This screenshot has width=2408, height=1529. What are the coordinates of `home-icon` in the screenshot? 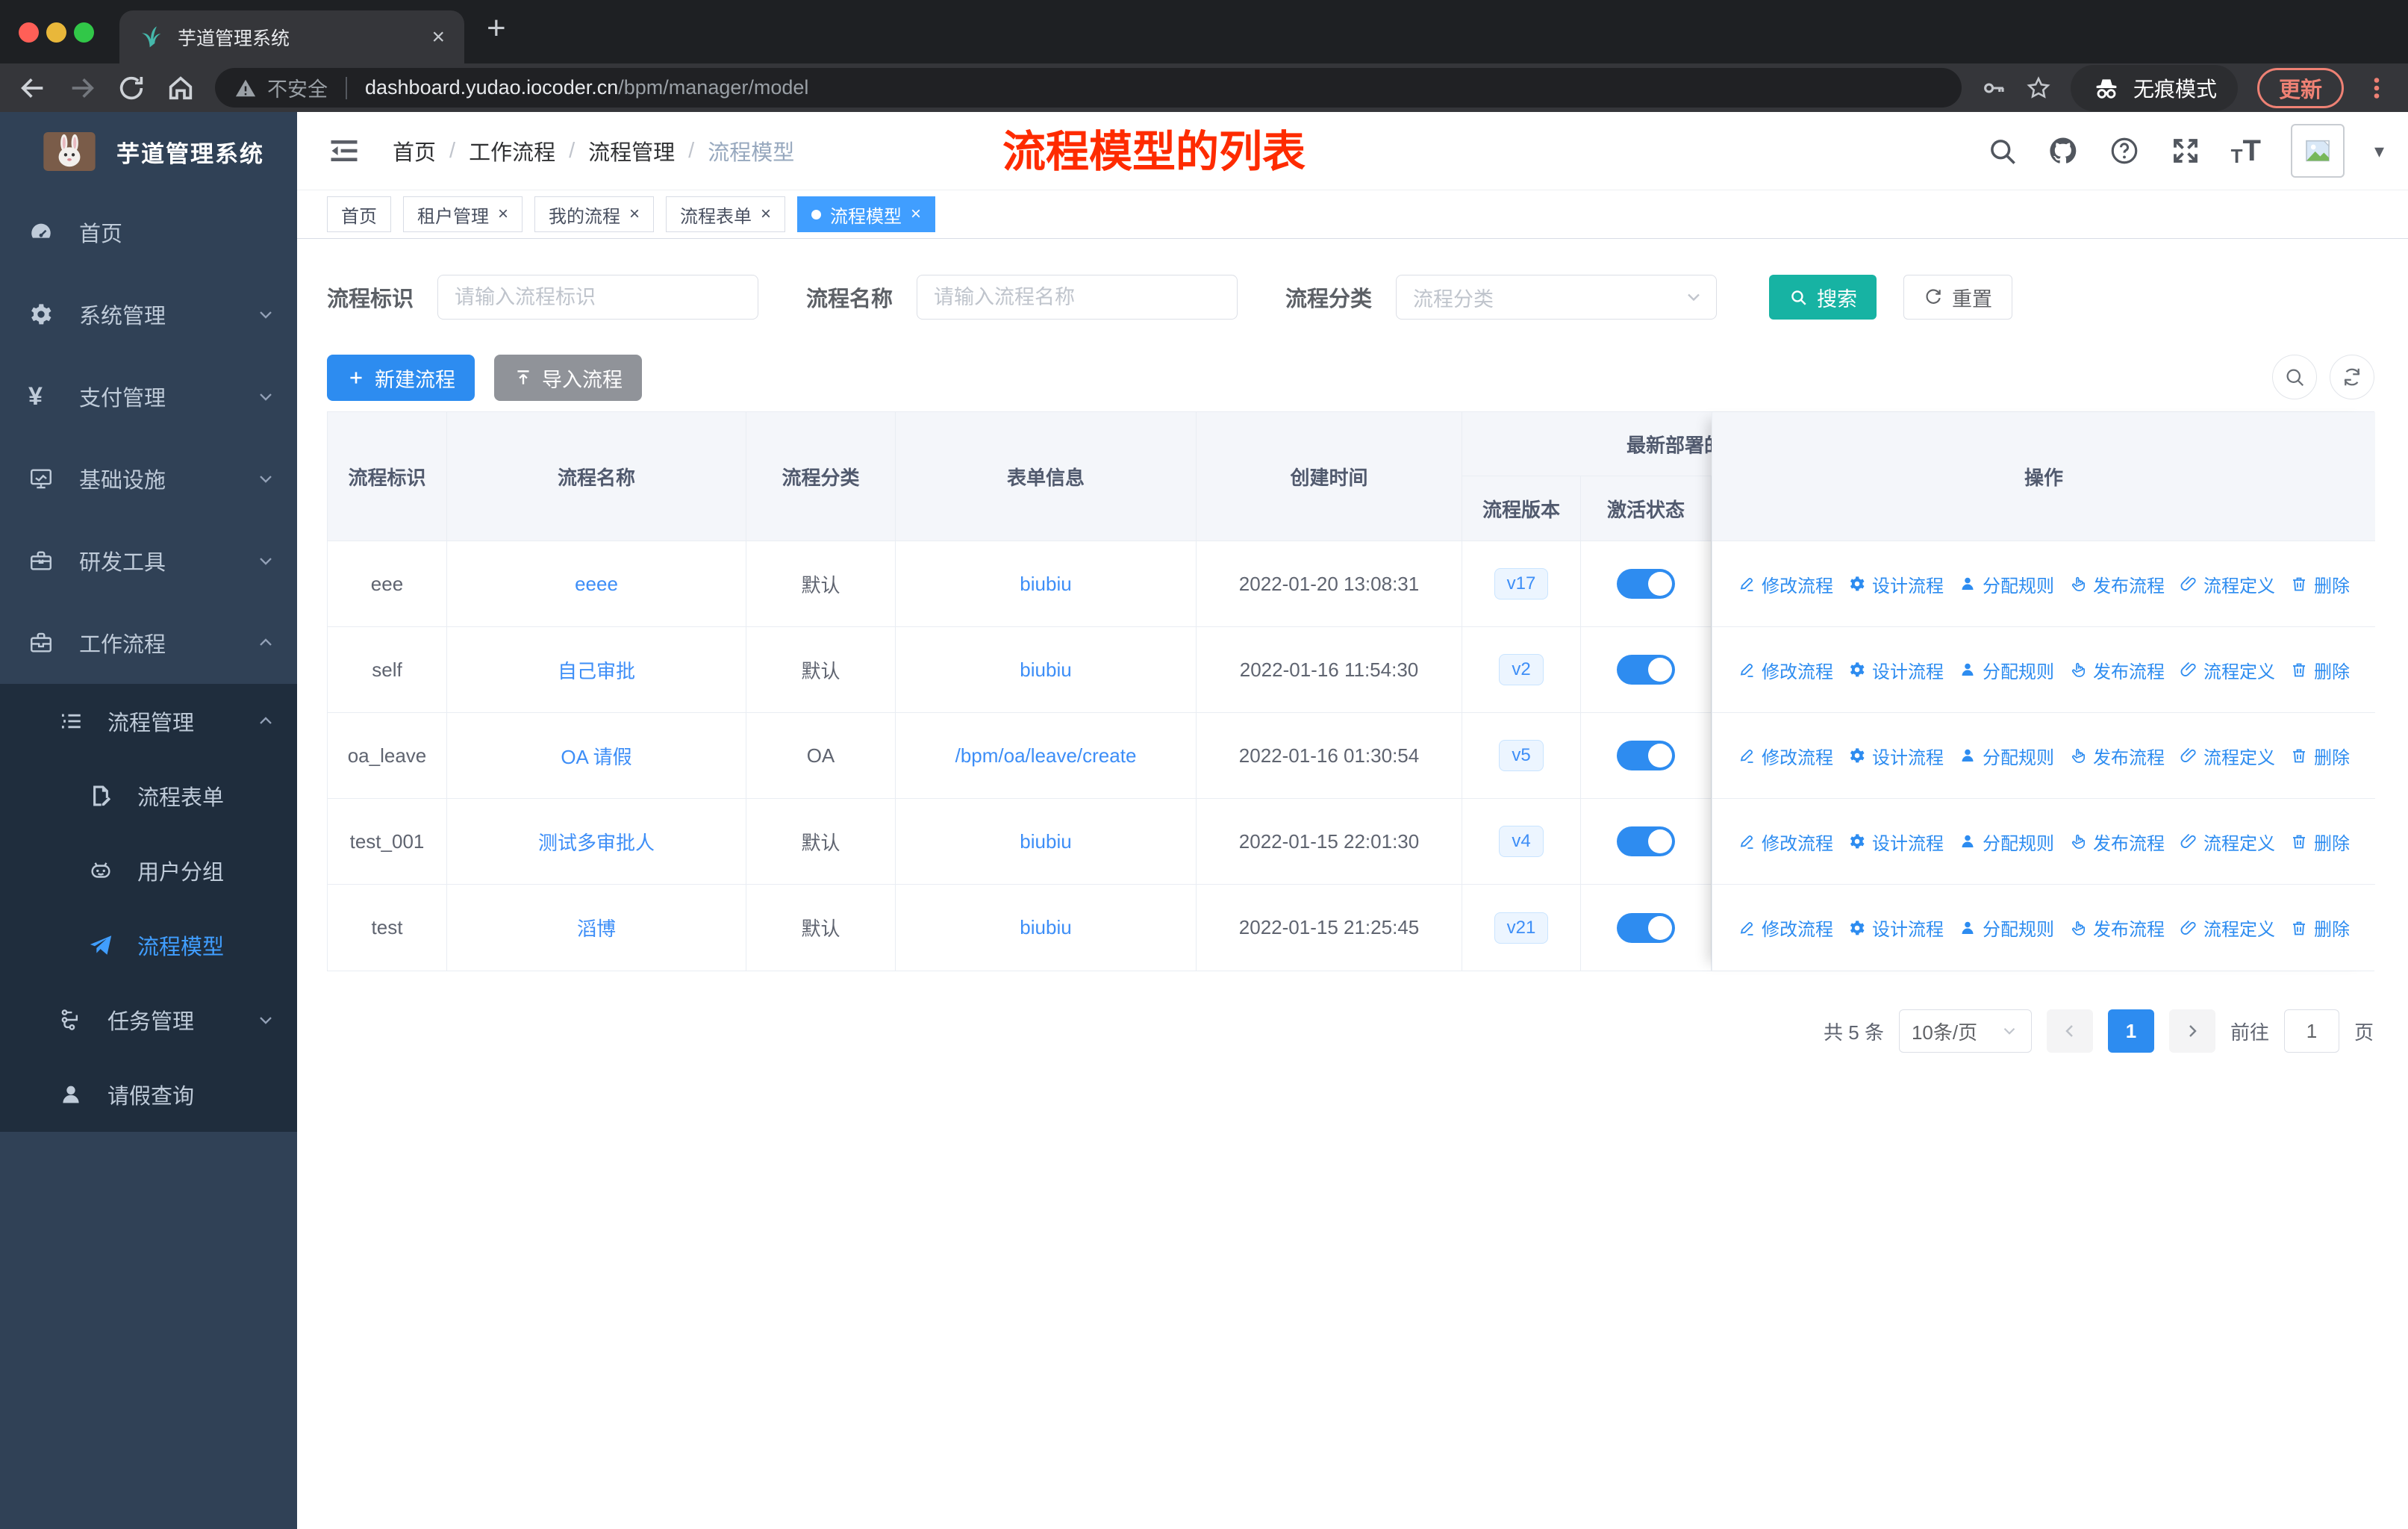 It's located at (181, 88).